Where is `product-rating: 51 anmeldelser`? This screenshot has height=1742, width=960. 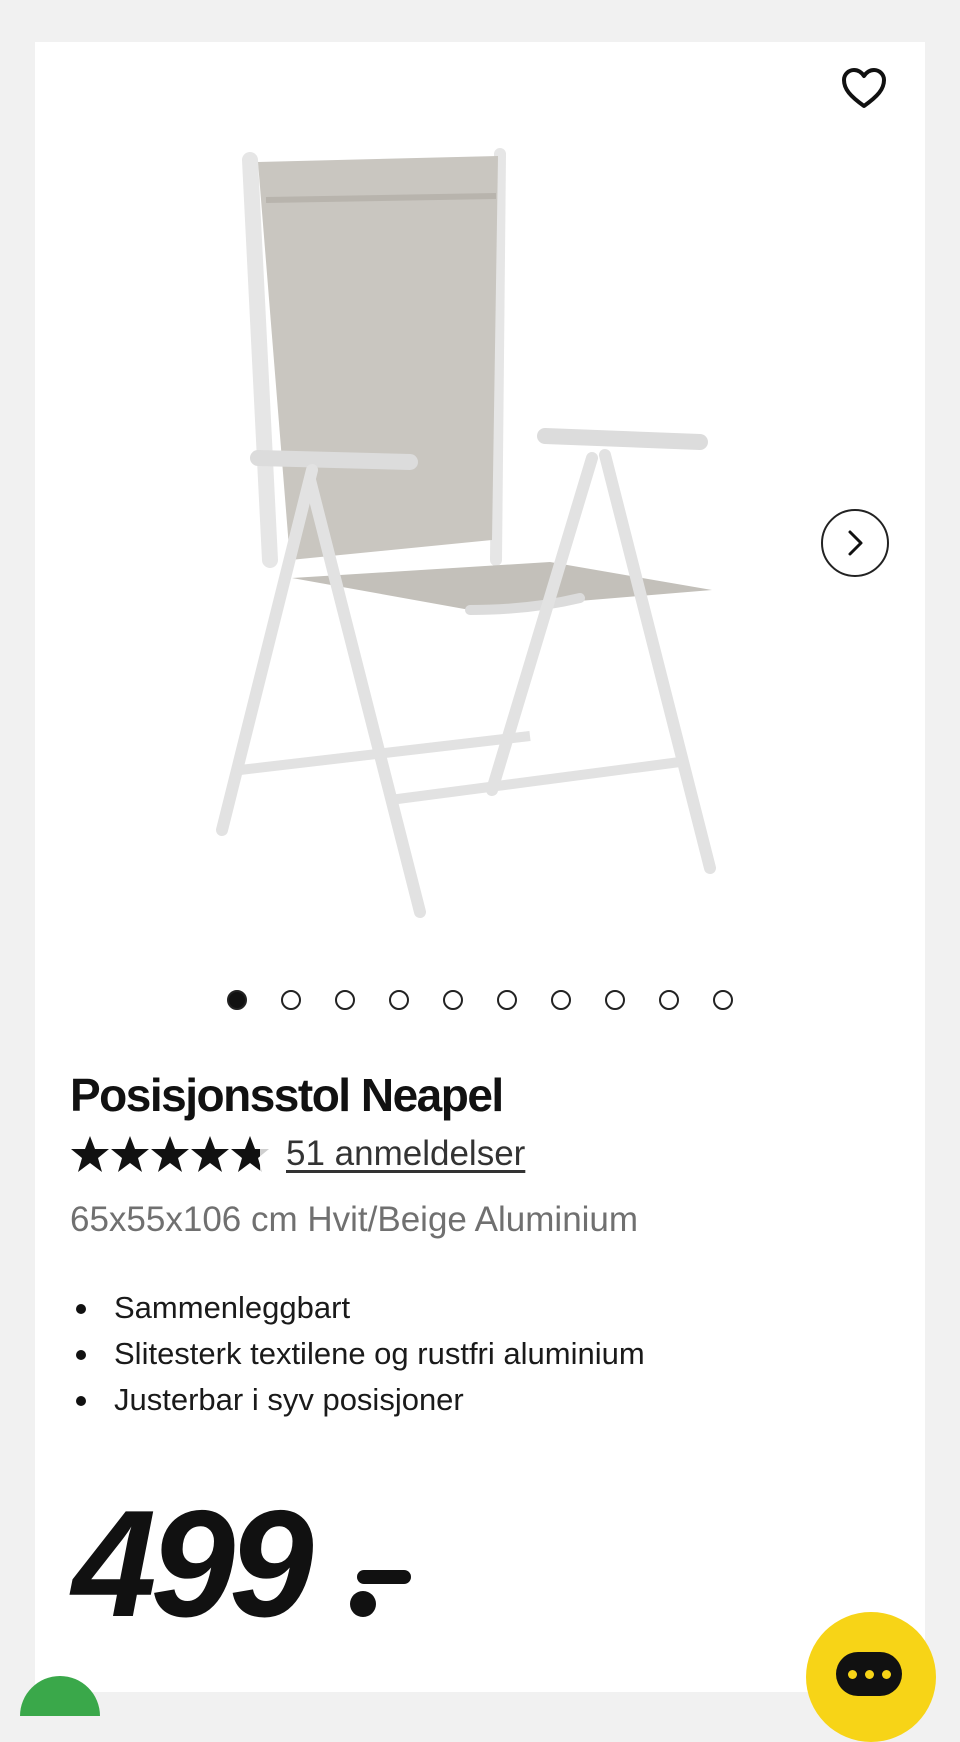 product-rating: 51 anmeldelser is located at coordinates (297, 1154).